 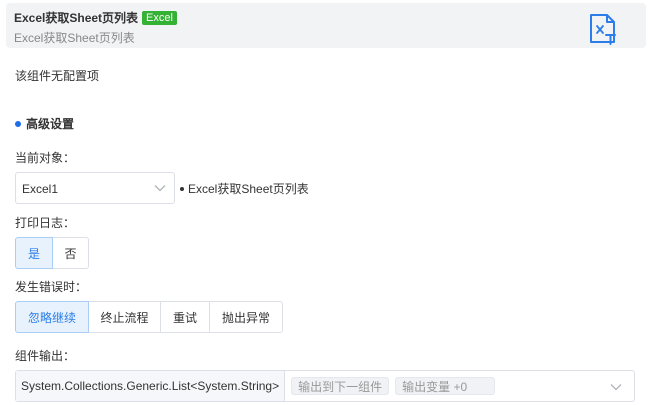 I want to click on print-log-no-button: 否, so click(x=70, y=253).